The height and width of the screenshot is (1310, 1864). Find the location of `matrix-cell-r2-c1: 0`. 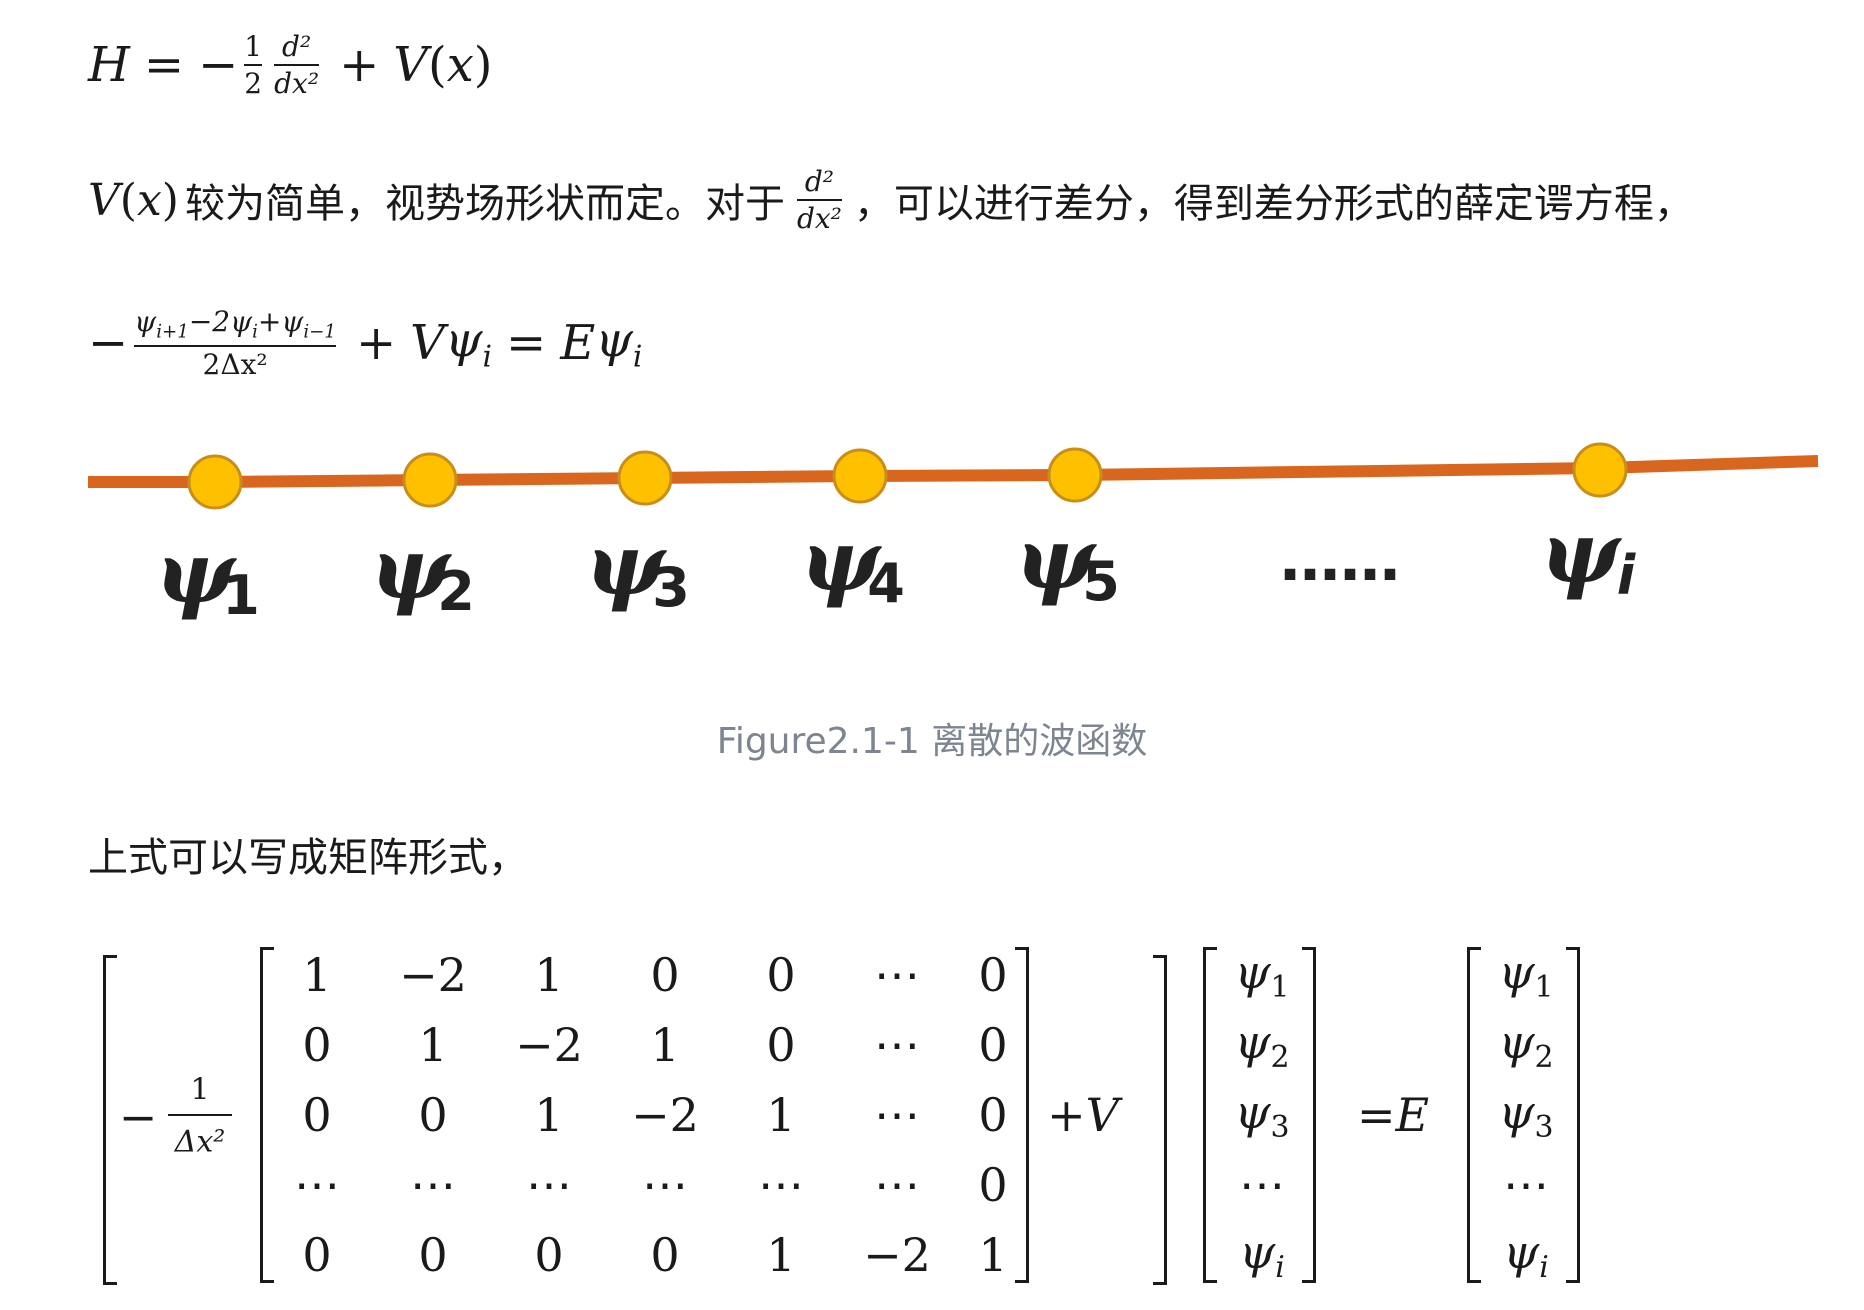

matrix-cell-r2-c1: 0 is located at coordinates (317, 1045).